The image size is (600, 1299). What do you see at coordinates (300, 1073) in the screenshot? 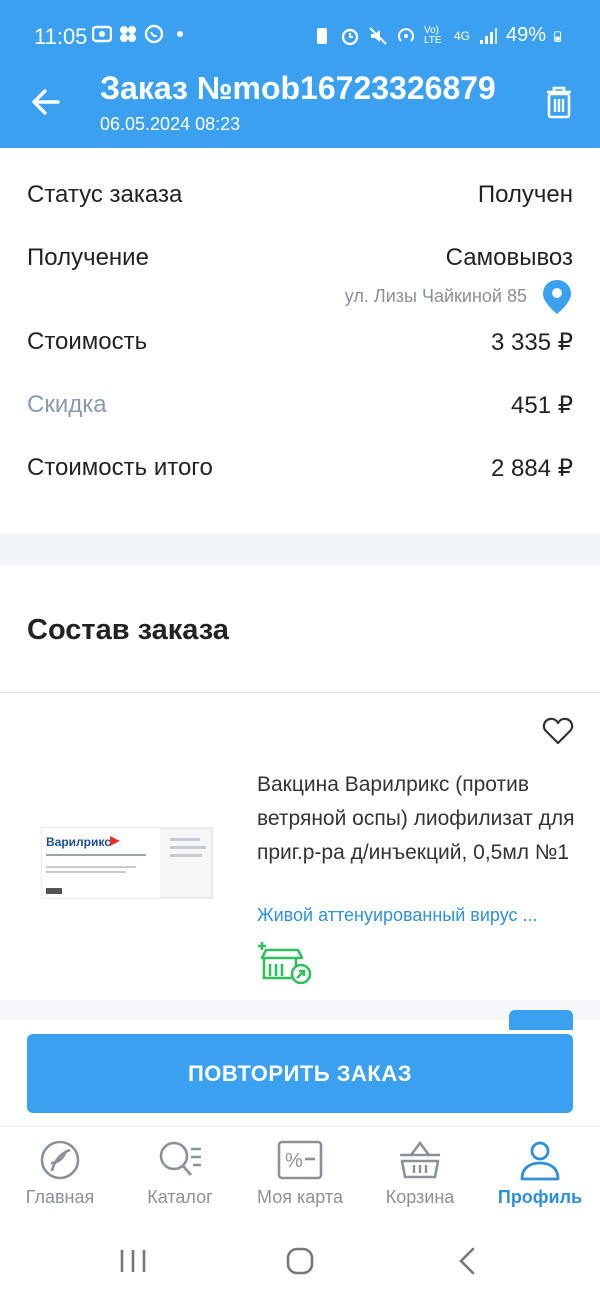
I see `repeat-order-button: ПОВТОРИТЬ ЗАКАЗ` at bounding box center [300, 1073].